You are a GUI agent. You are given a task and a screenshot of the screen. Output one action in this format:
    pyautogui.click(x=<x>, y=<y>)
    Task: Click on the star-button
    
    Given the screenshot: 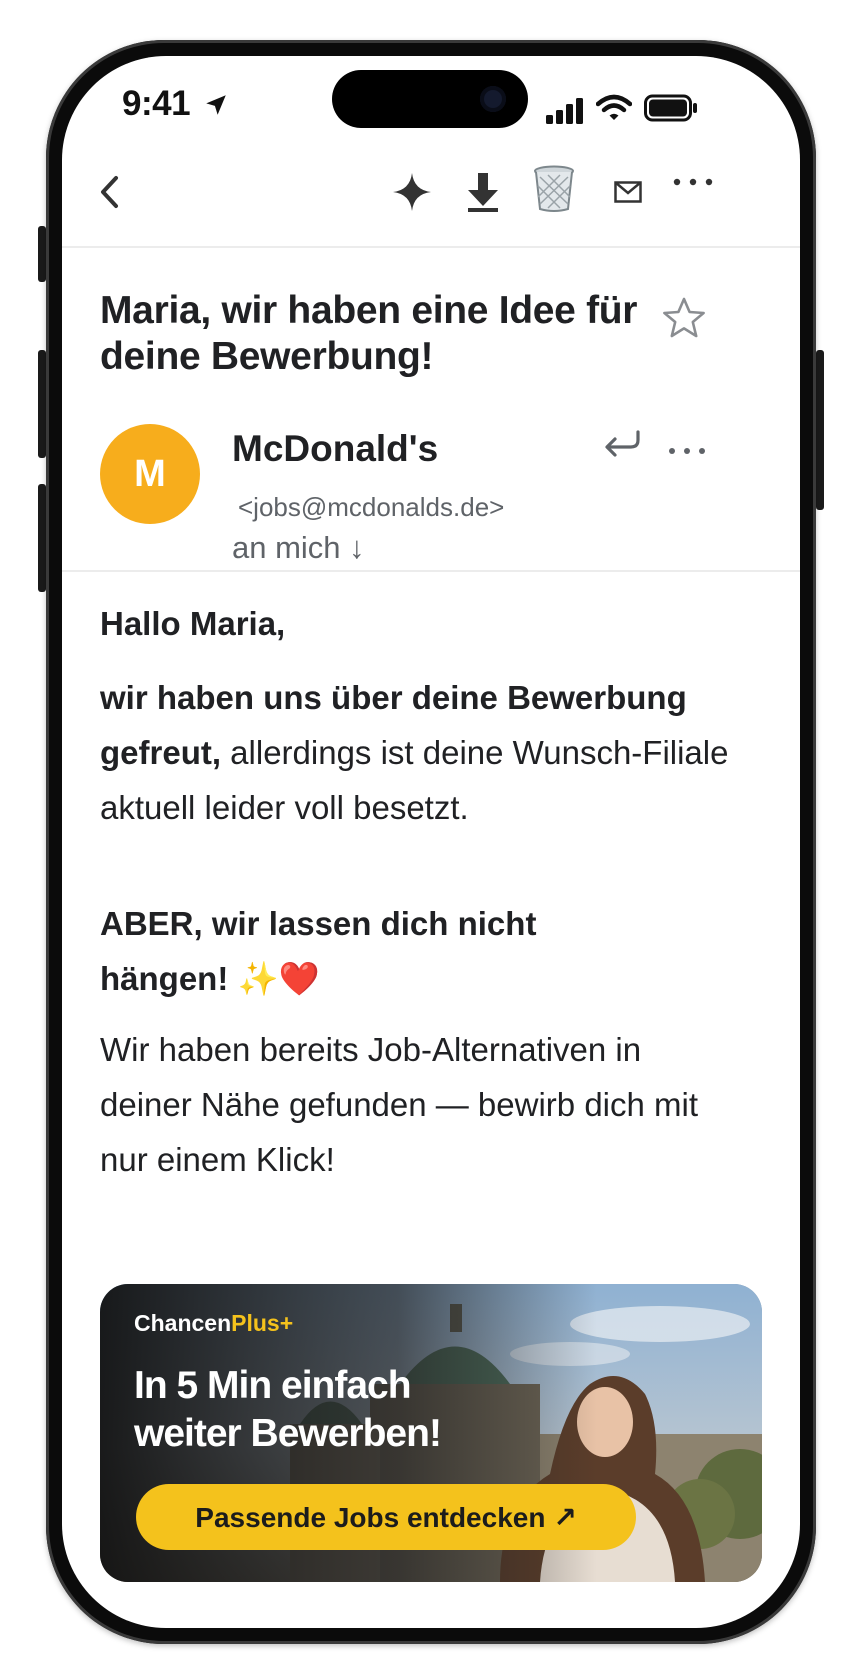 What is the action you would take?
    pyautogui.click(x=685, y=319)
    